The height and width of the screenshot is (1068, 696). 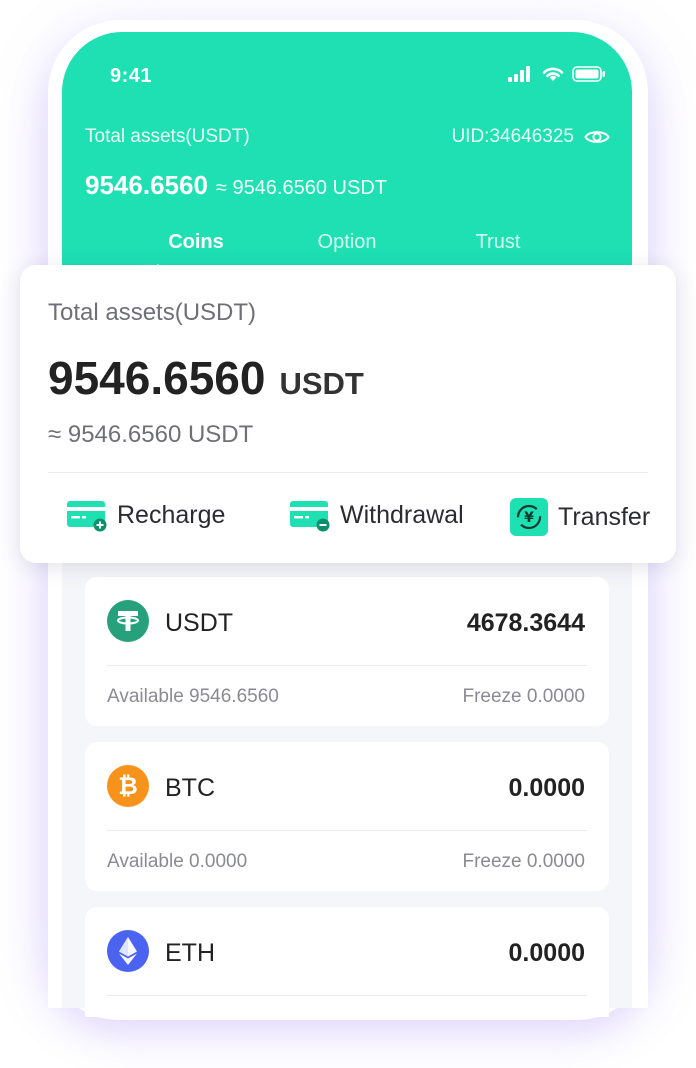 I want to click on tab-coins: Coins, so click(x=196, y=242).